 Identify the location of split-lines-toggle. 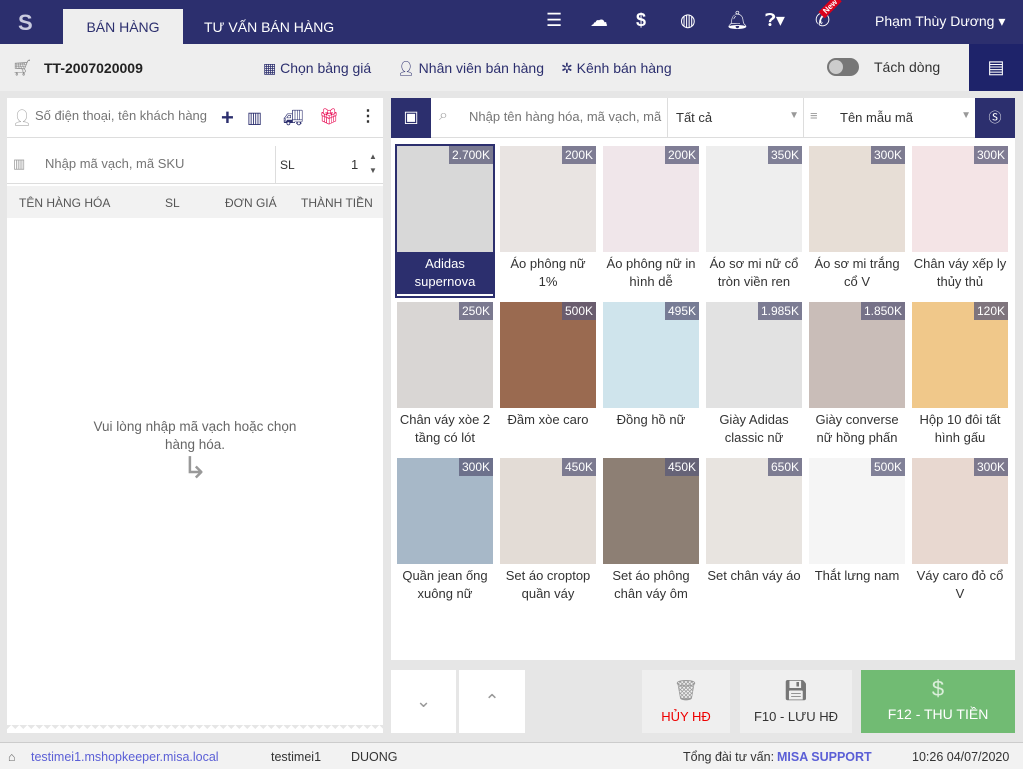
(843, 67).